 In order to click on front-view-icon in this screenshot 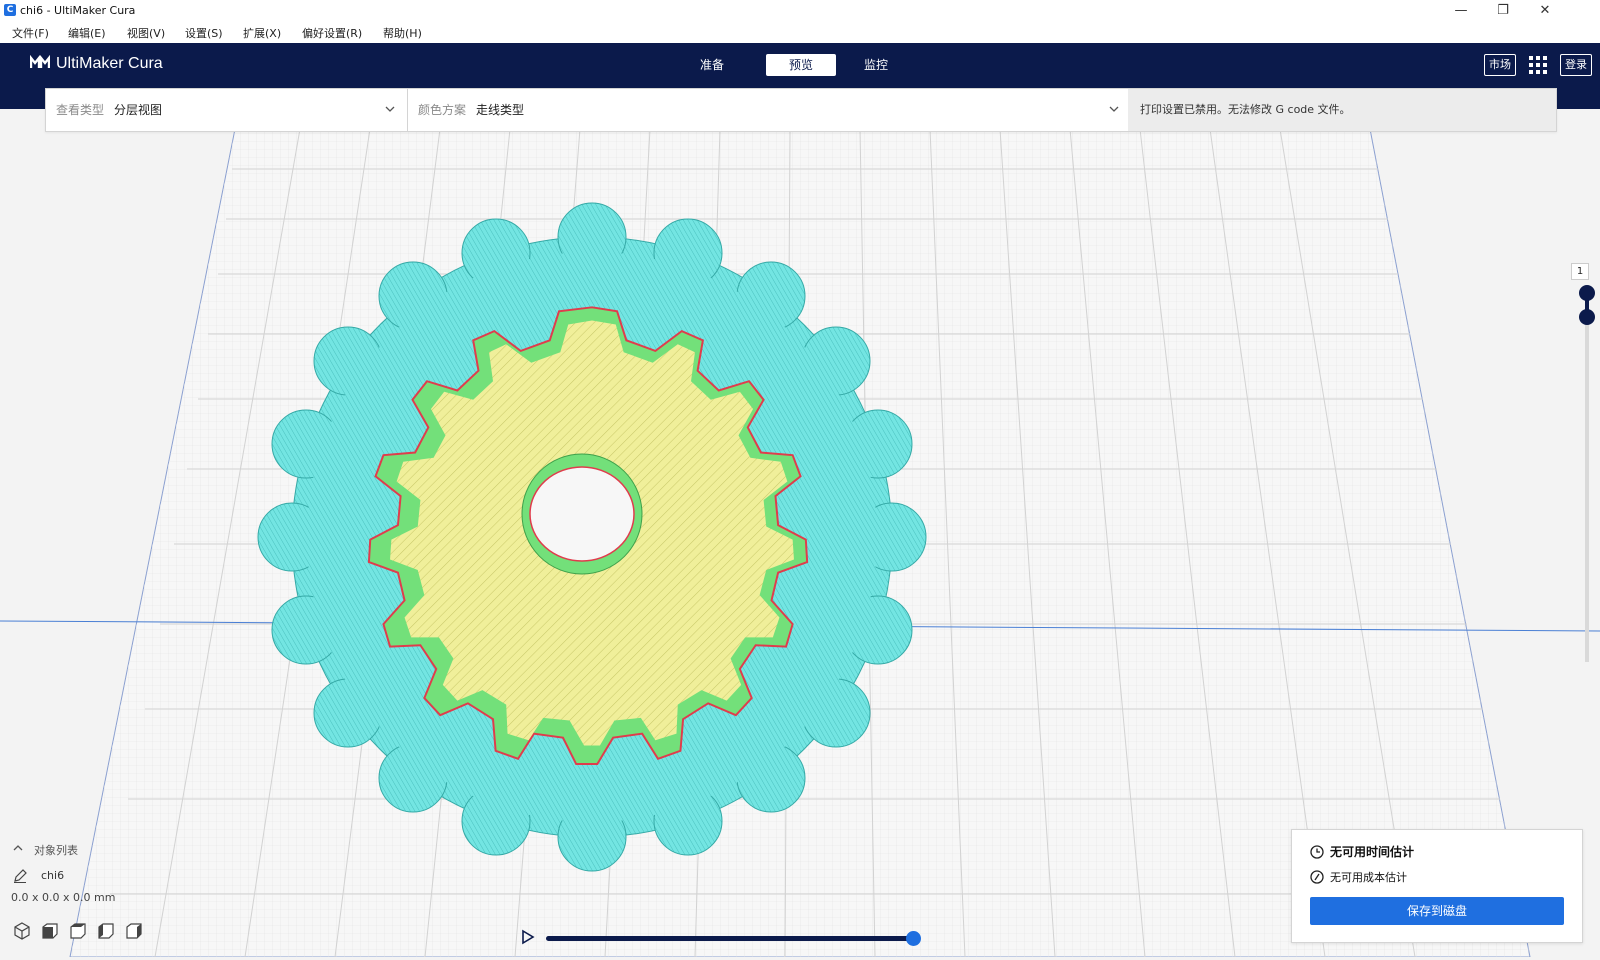, I will do `click(50, 931)`.